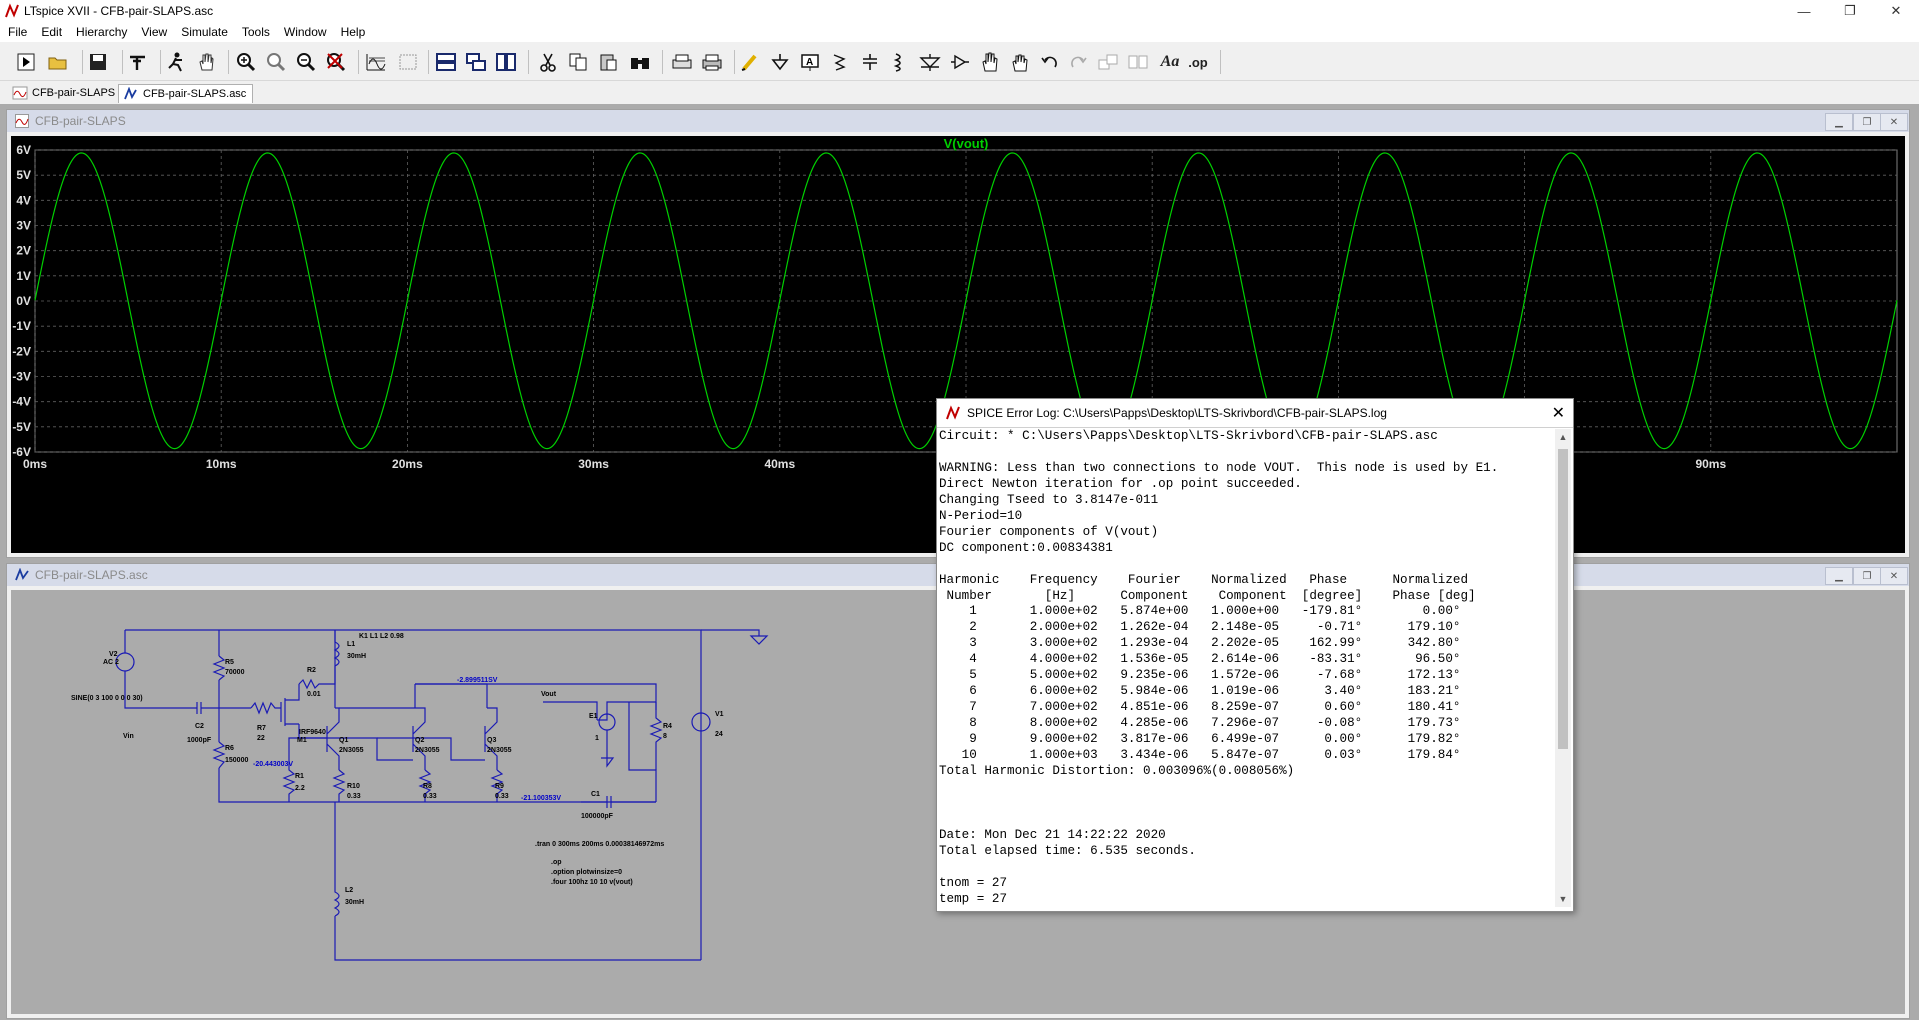 The image size is (1919, 1020). Describe the element at coordinates (91, 575) in the screenshot. I see `schematic-window-title: CFB-pair-SLAPS.asc` at that location.